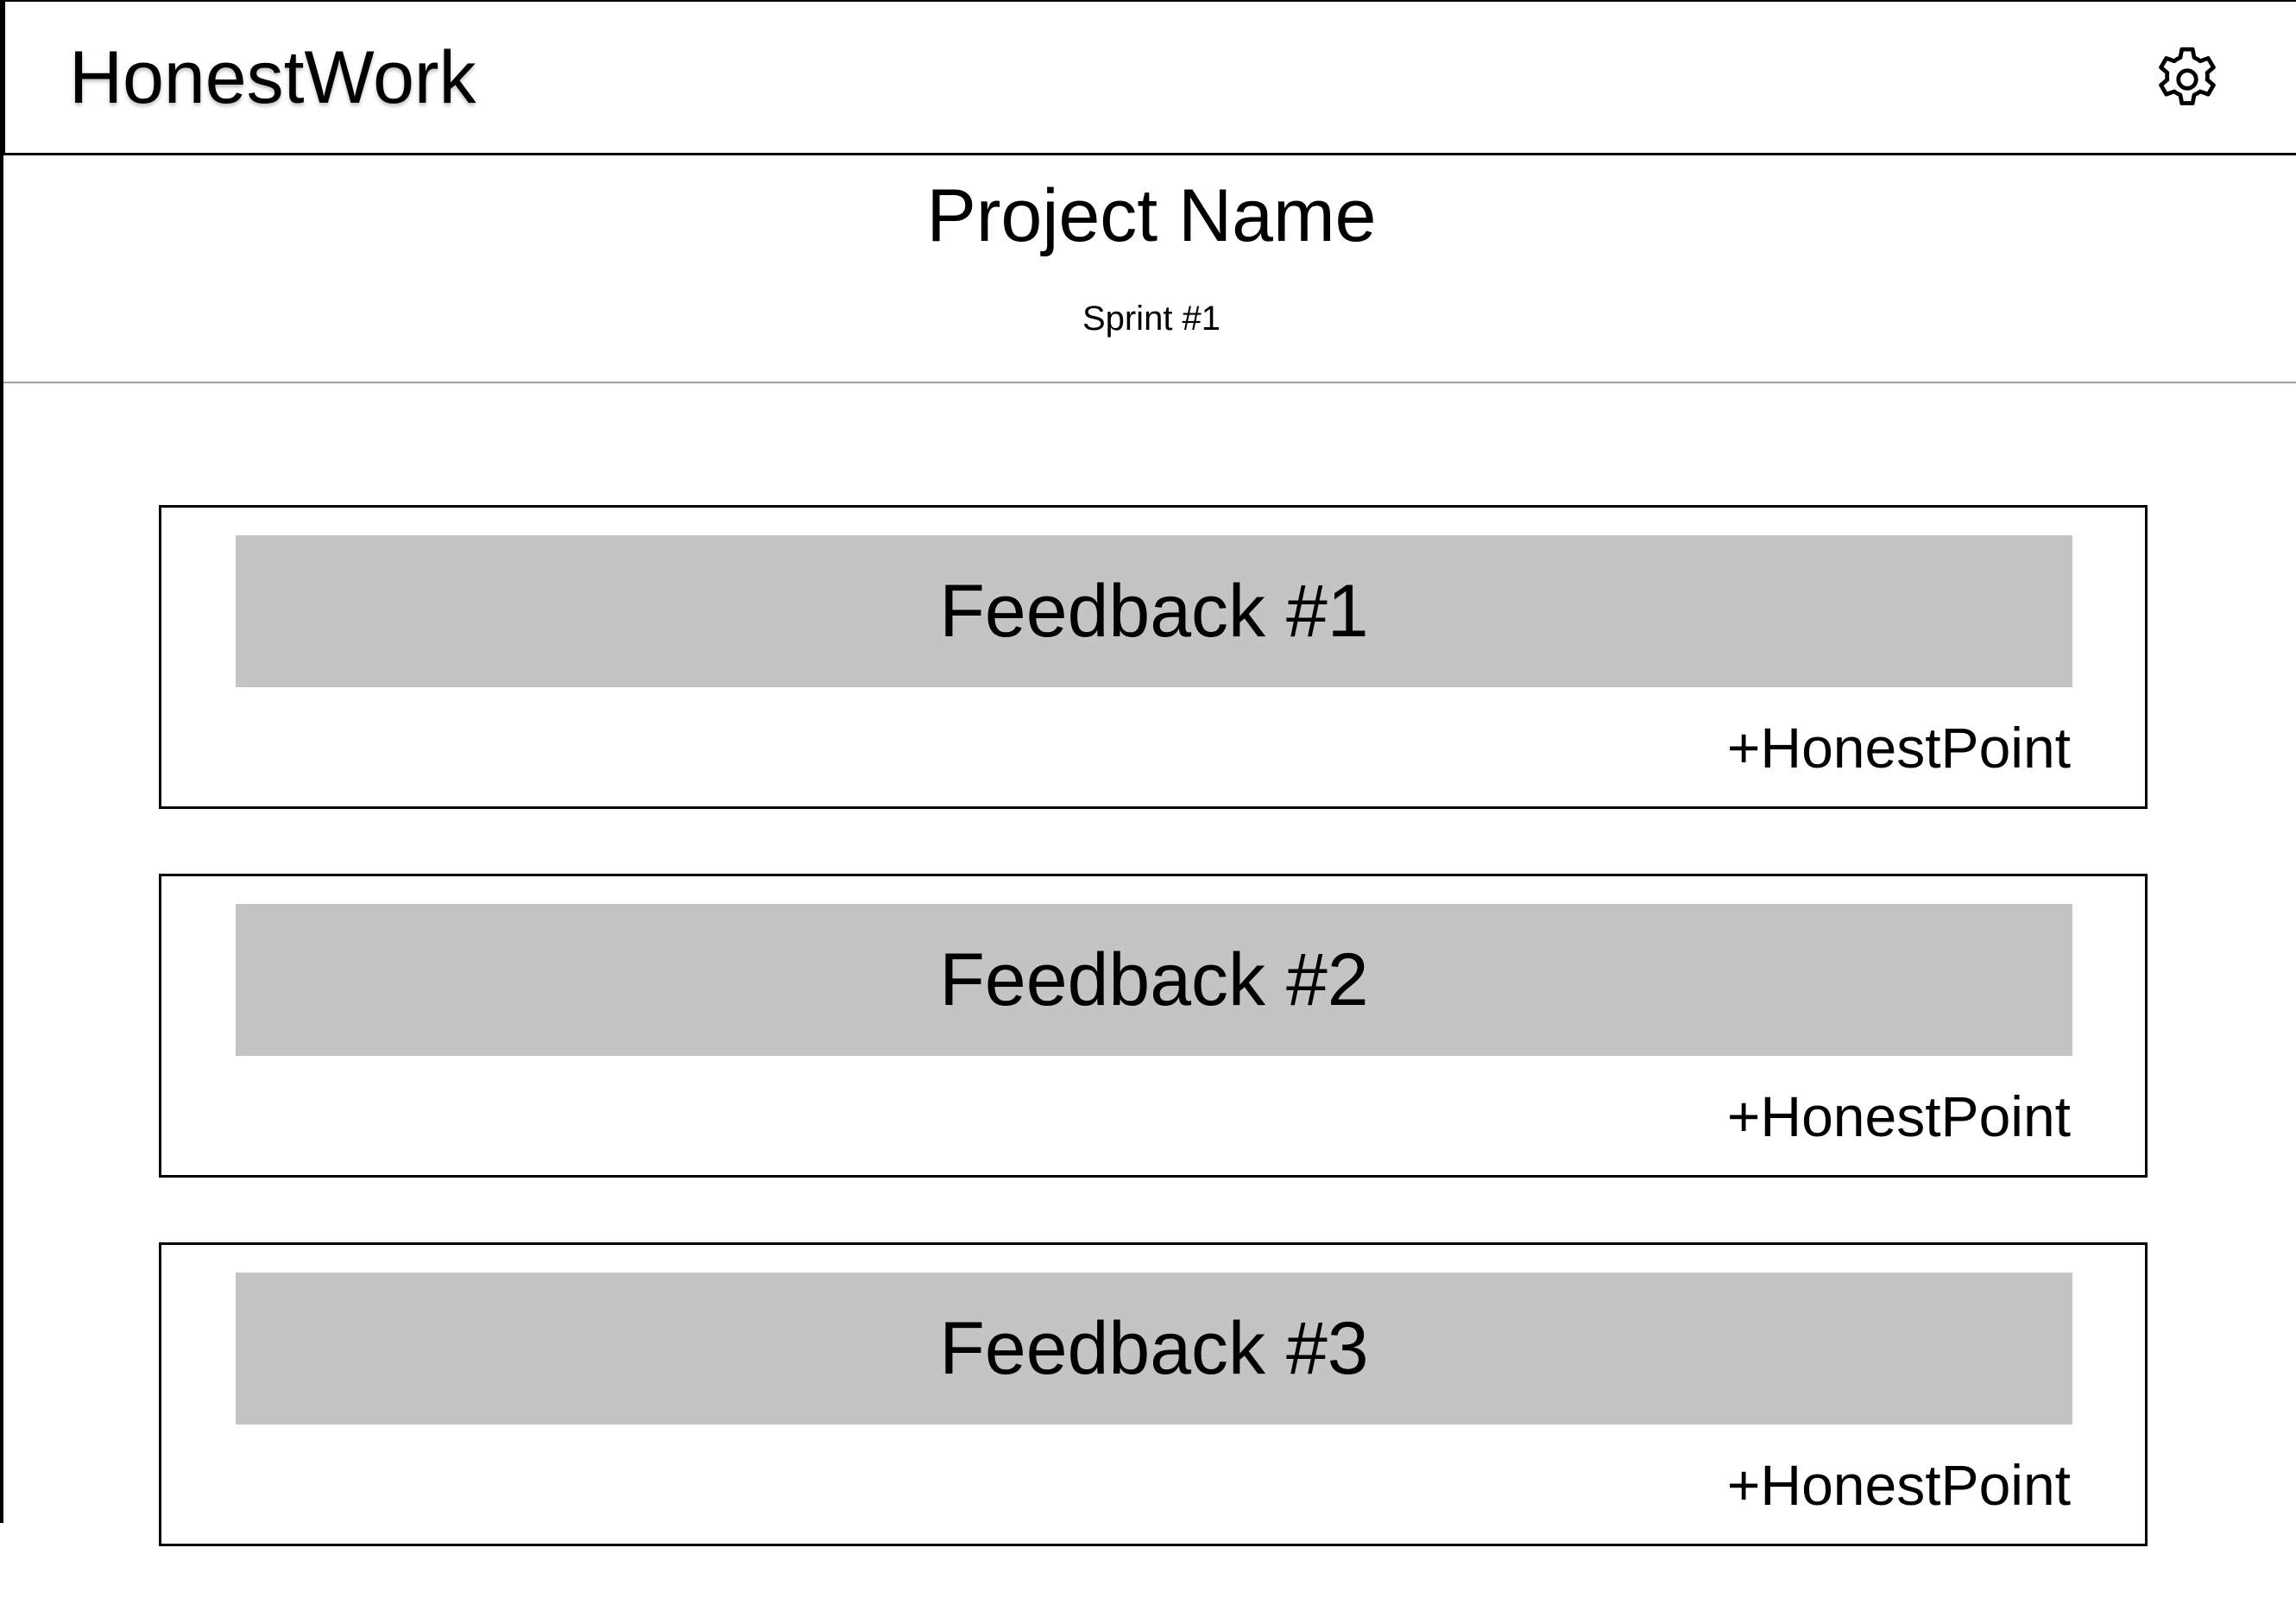 The height and width of the screenshot is (1611, 2296). I want to click on settings-button, so click(2187, 79).